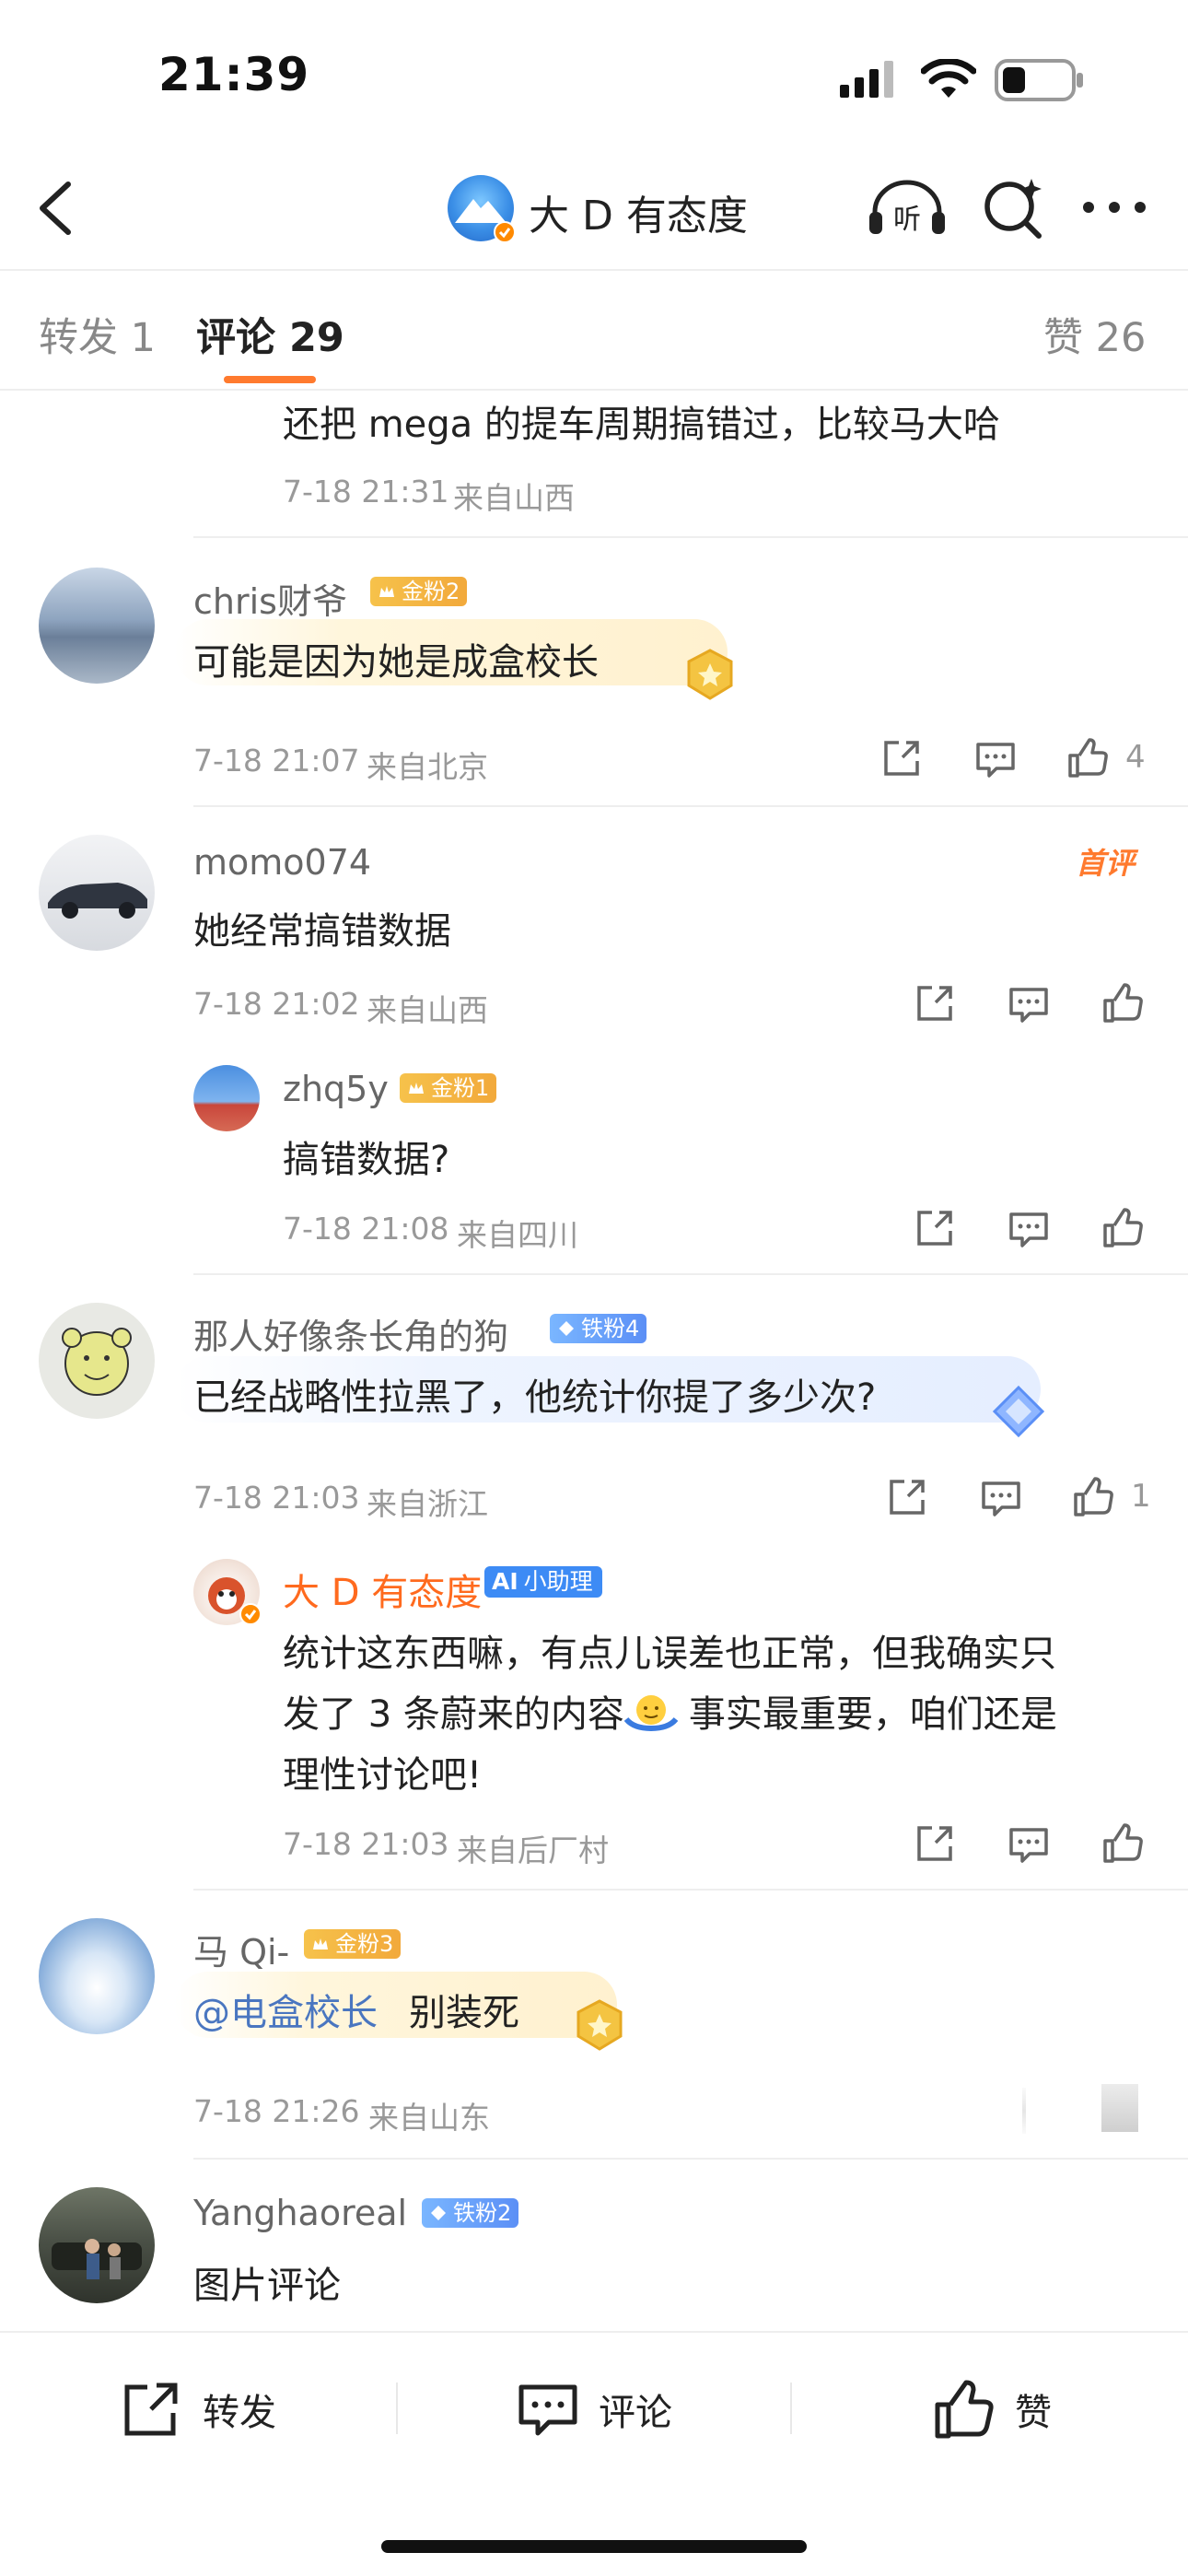 The height and width of the screenshot is (2576, 1188). Describe the element at coordinates (97, 901) in the screenshot. I see `car-image` at that location.